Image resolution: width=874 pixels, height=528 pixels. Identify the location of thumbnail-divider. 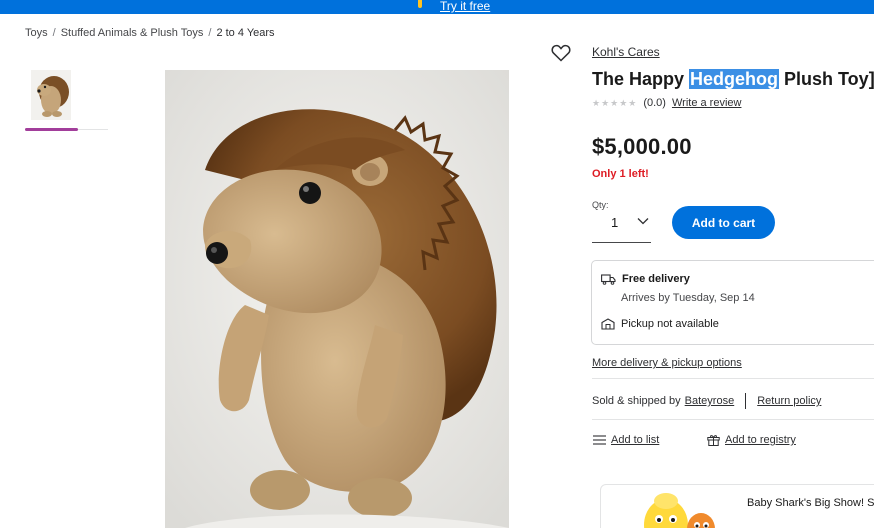
(93, 129).